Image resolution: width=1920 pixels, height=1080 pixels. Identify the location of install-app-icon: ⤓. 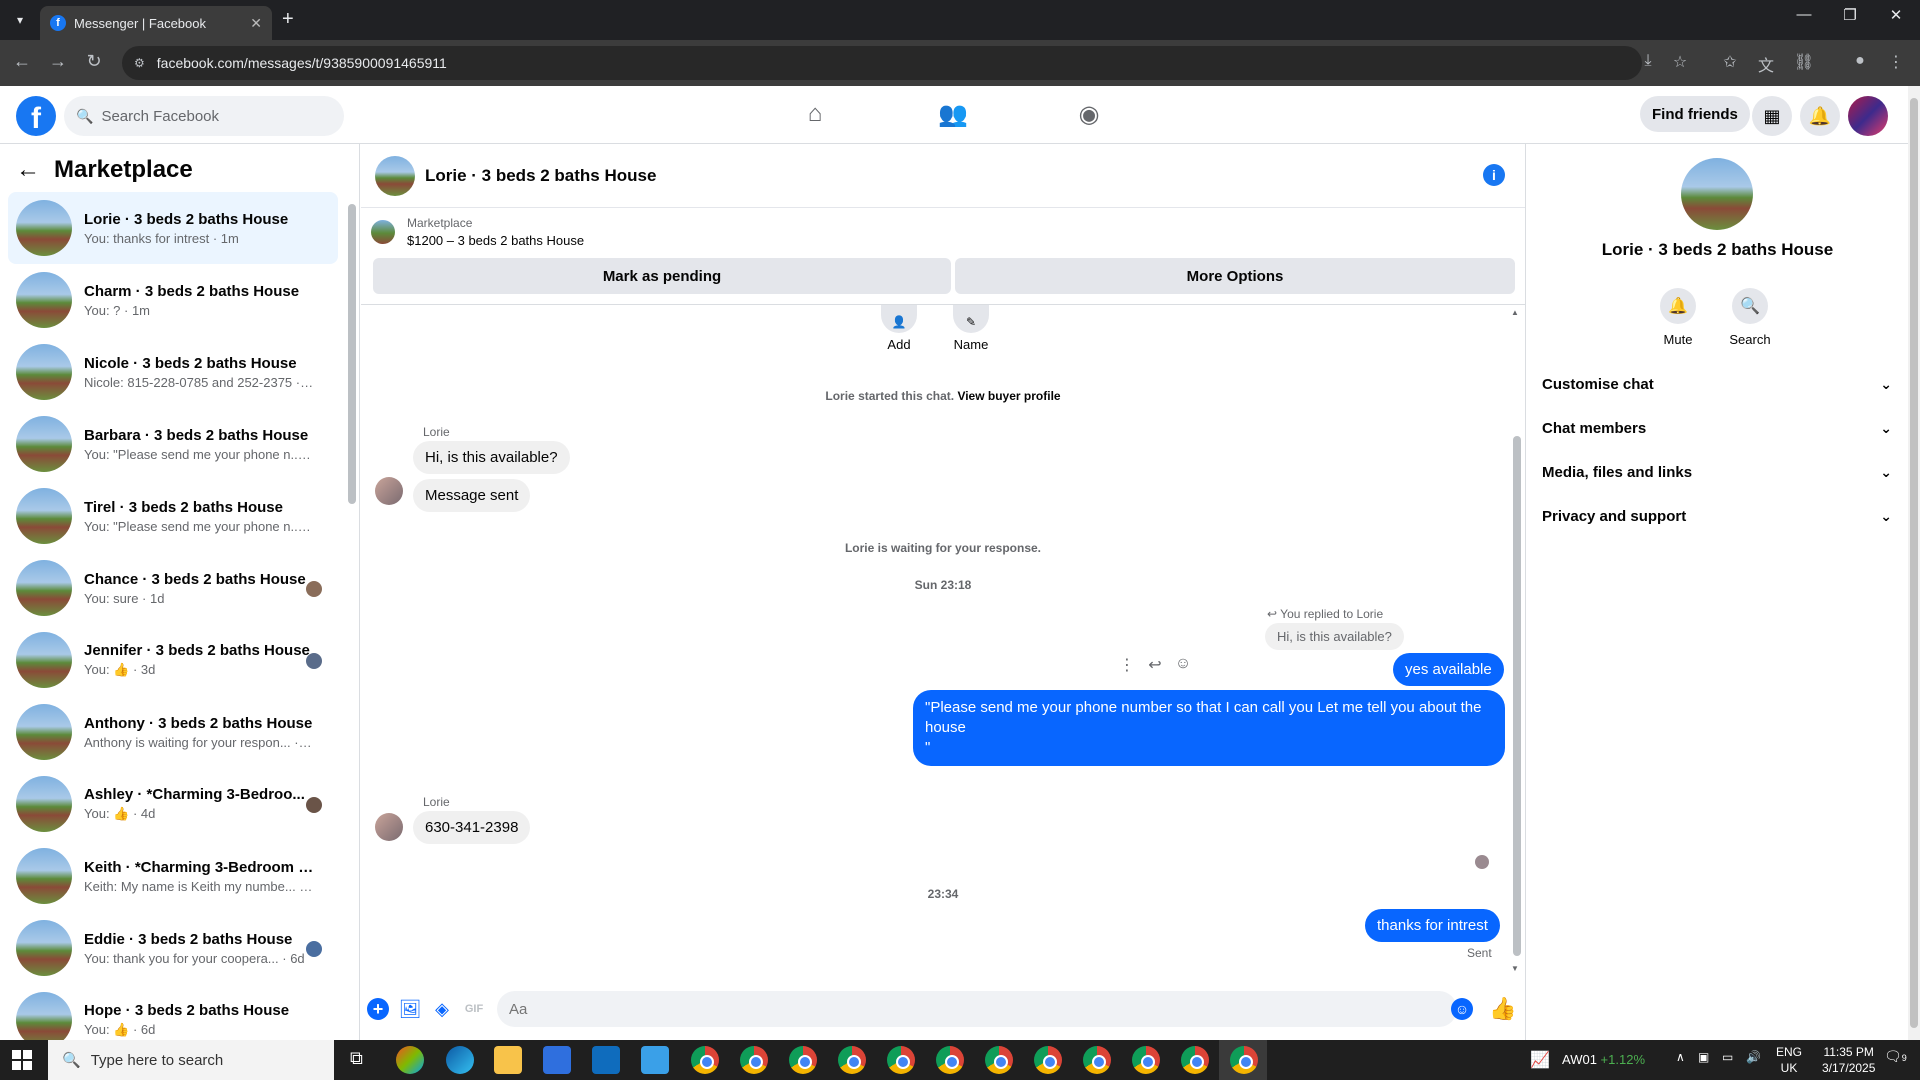
(1648, 61).